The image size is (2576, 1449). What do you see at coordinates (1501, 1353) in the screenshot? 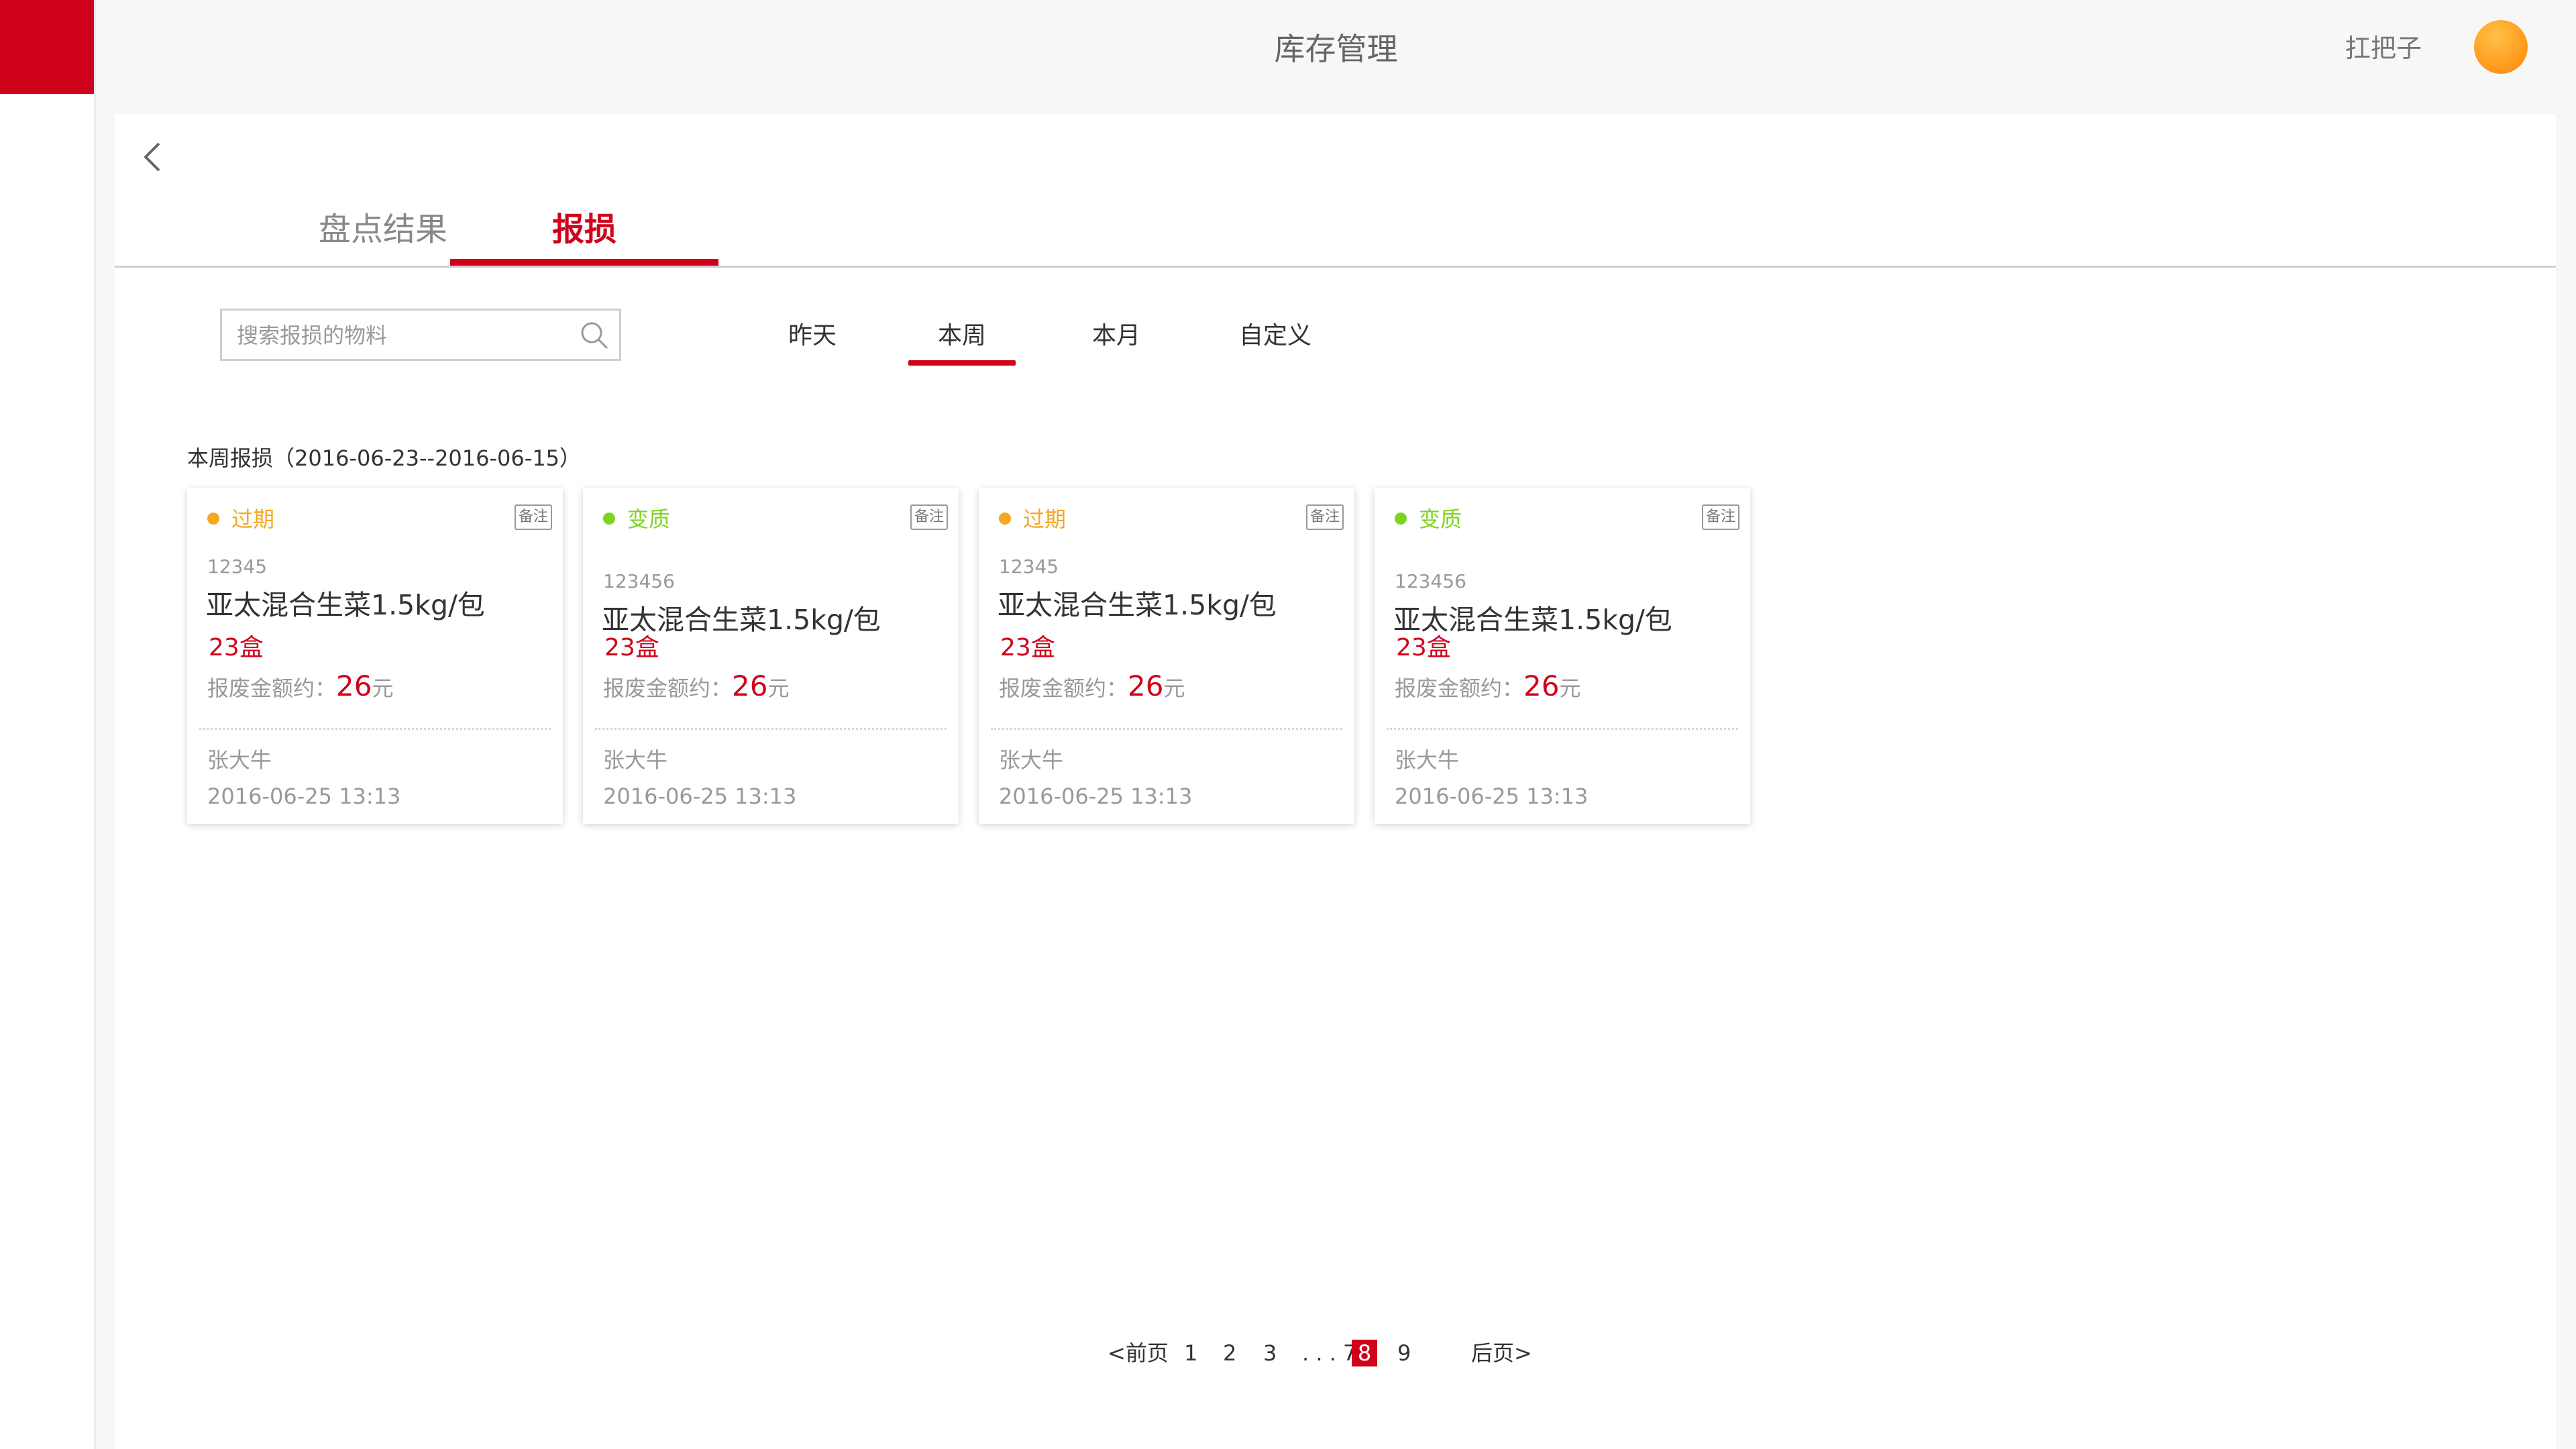
I see `next-page-link: 后页>` at bounding box center [1501, 1353].